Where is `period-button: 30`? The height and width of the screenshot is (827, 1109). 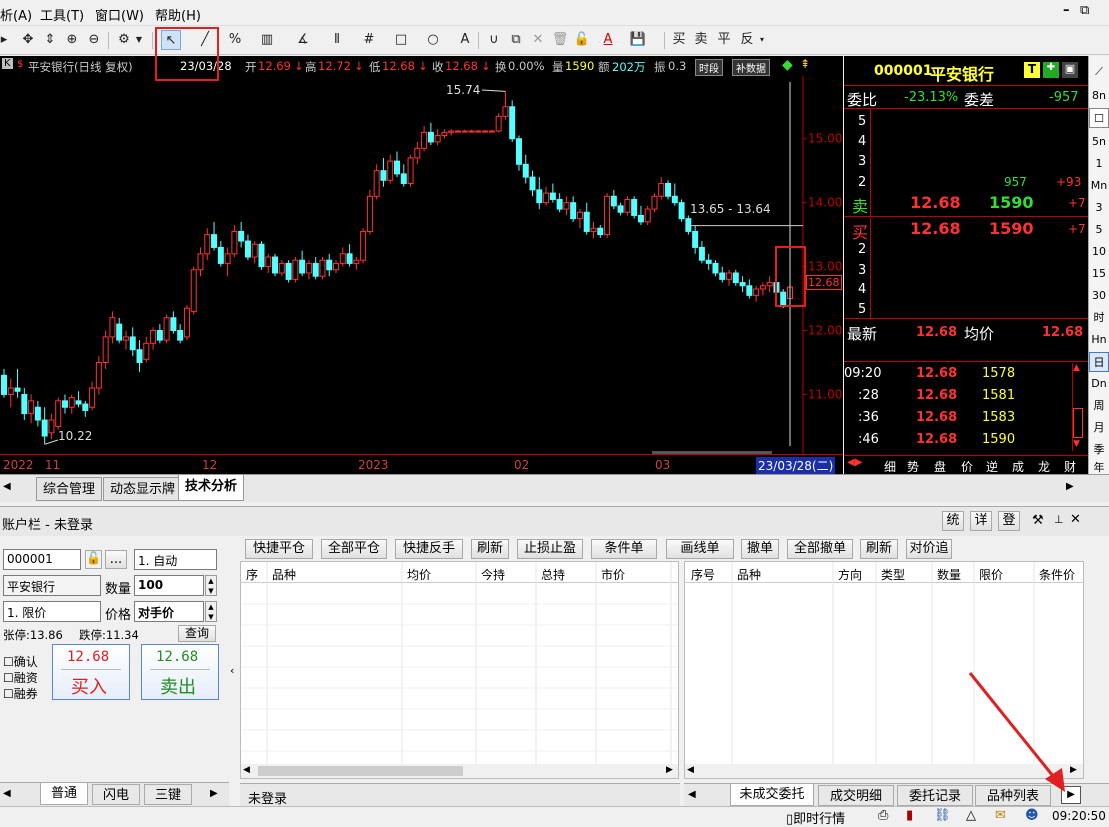
period-button: 30 is located at coordinates (1099, 296).